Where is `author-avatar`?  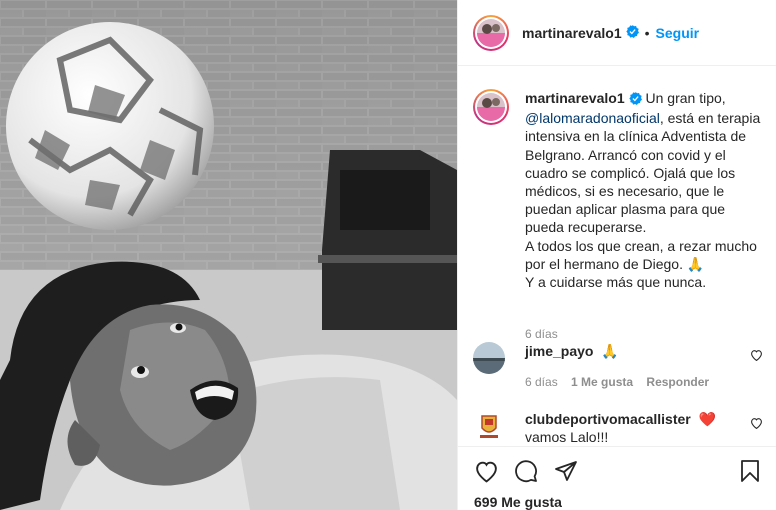 author-avatar is located at coordinates (491, 32).